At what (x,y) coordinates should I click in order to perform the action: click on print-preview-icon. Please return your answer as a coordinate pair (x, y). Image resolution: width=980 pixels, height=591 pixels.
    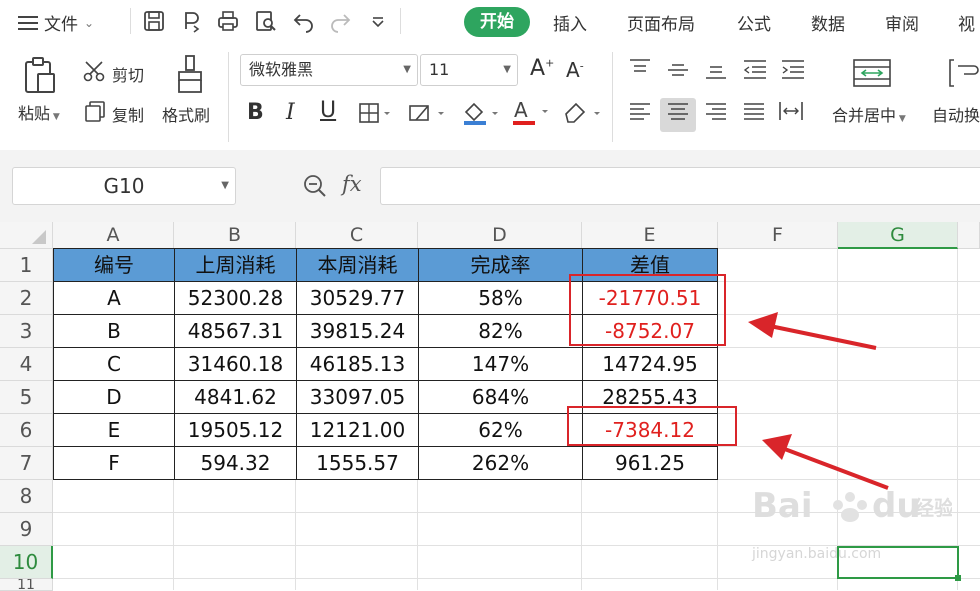
    Looking at the image, I should click on (266, 21).